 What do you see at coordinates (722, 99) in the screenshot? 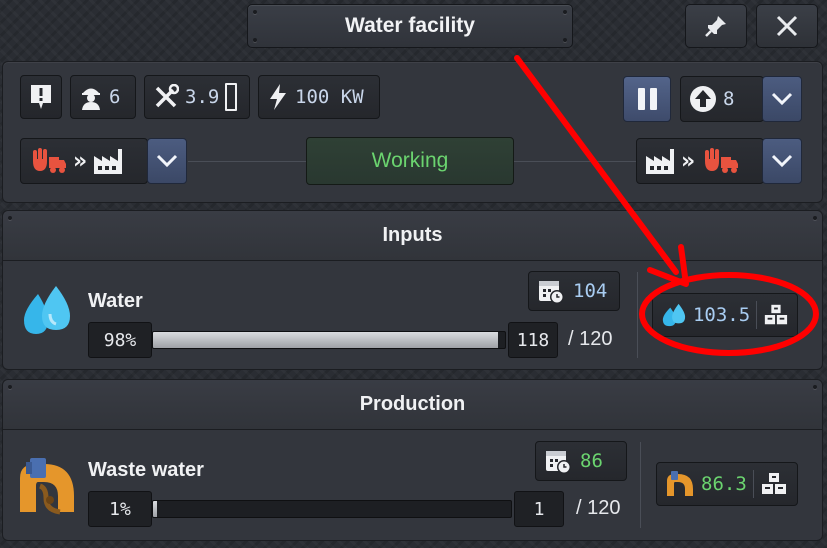
I see `priority-chip: 8` at bounding box center [722, 99].